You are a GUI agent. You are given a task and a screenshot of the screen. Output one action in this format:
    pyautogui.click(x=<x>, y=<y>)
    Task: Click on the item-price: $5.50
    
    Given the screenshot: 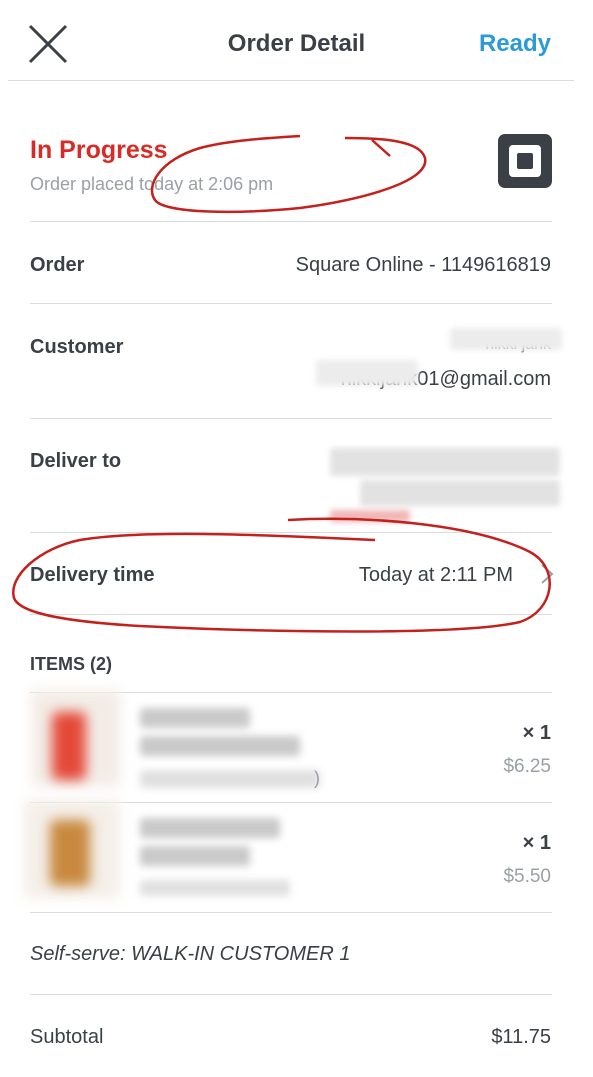 What is the action you would take?
    pyautogui.click(x=527, y=876)
    